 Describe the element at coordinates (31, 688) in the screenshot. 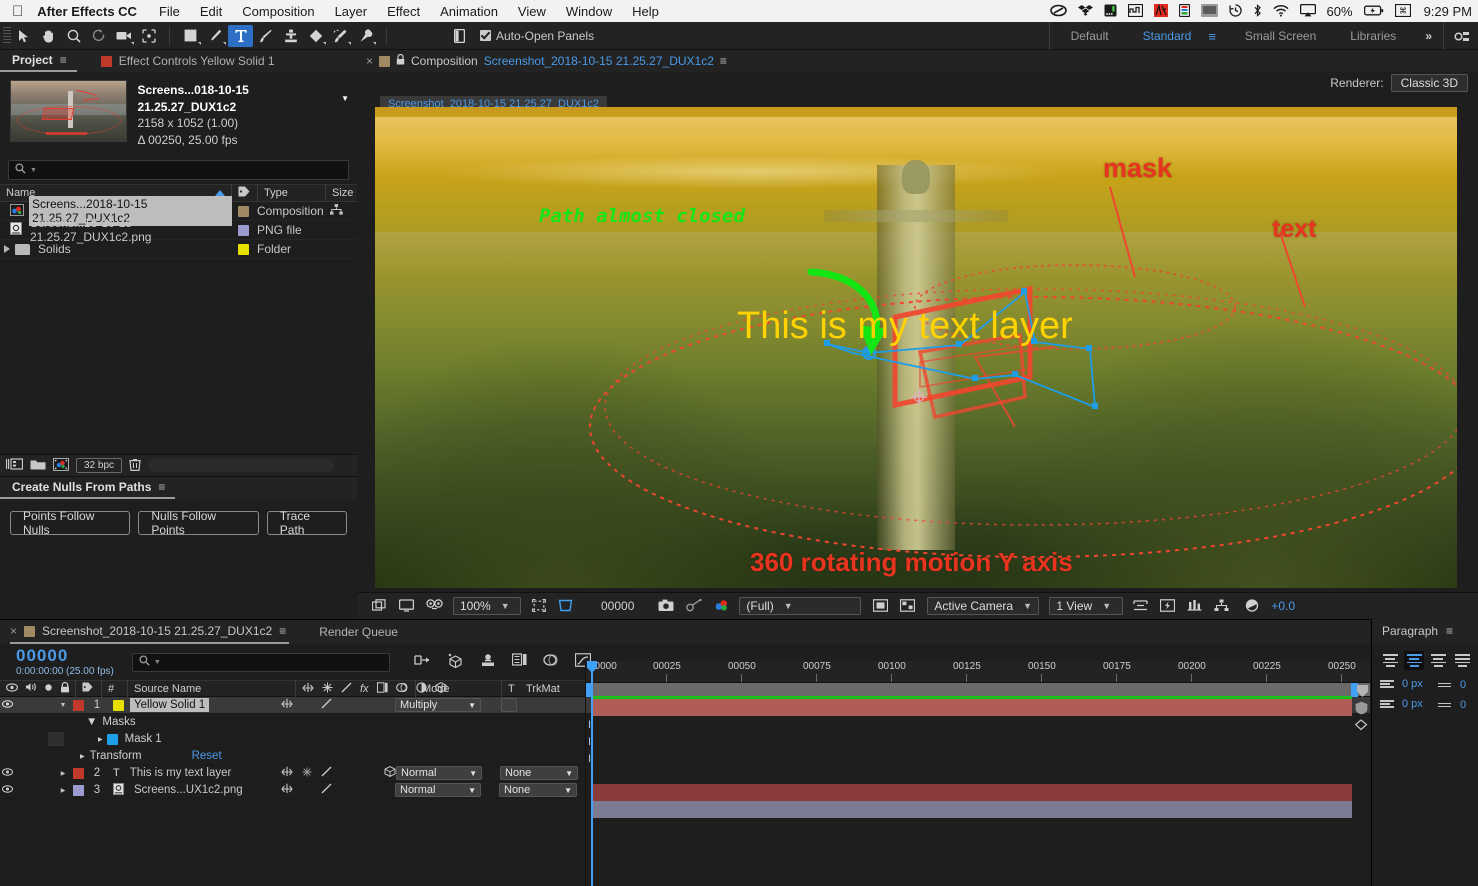

I see `audio-toggle-icon` at that location.